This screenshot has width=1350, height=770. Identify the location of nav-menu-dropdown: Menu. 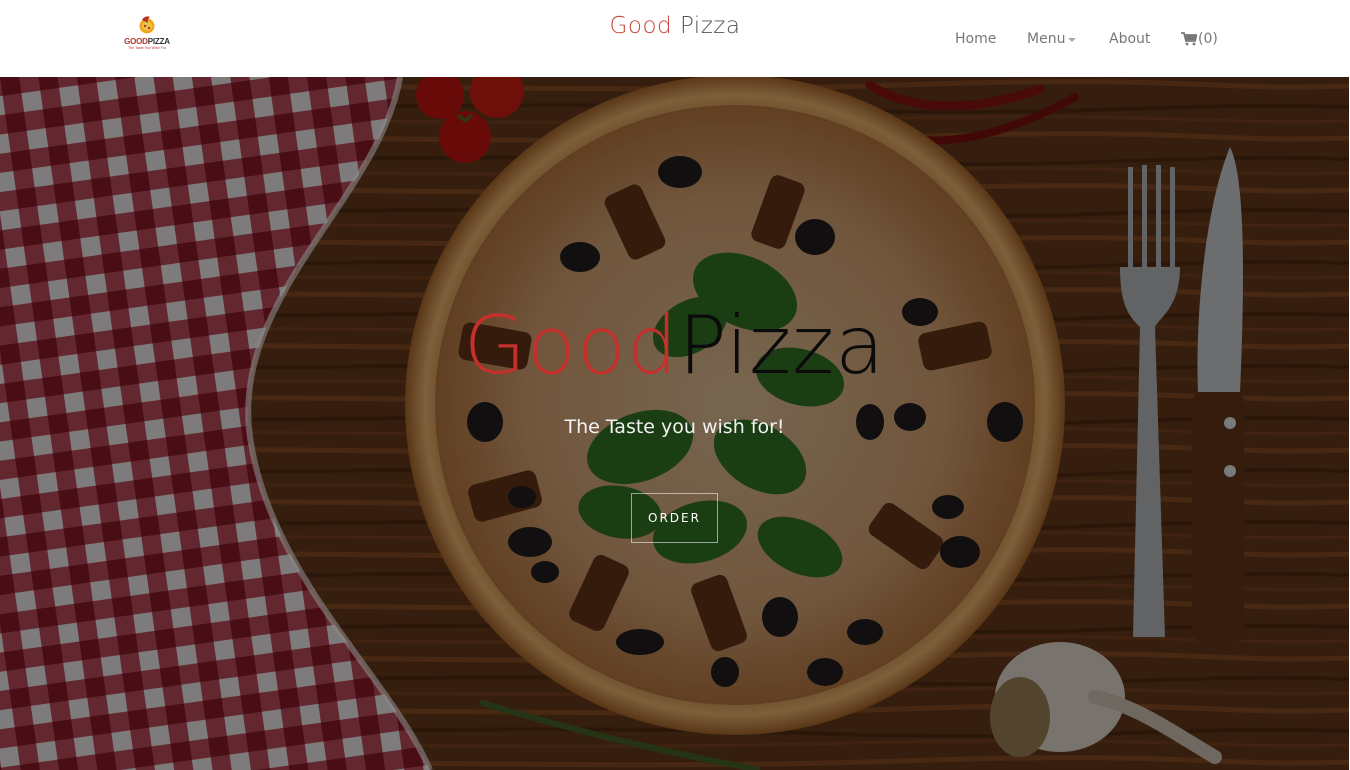
(1052, 39).